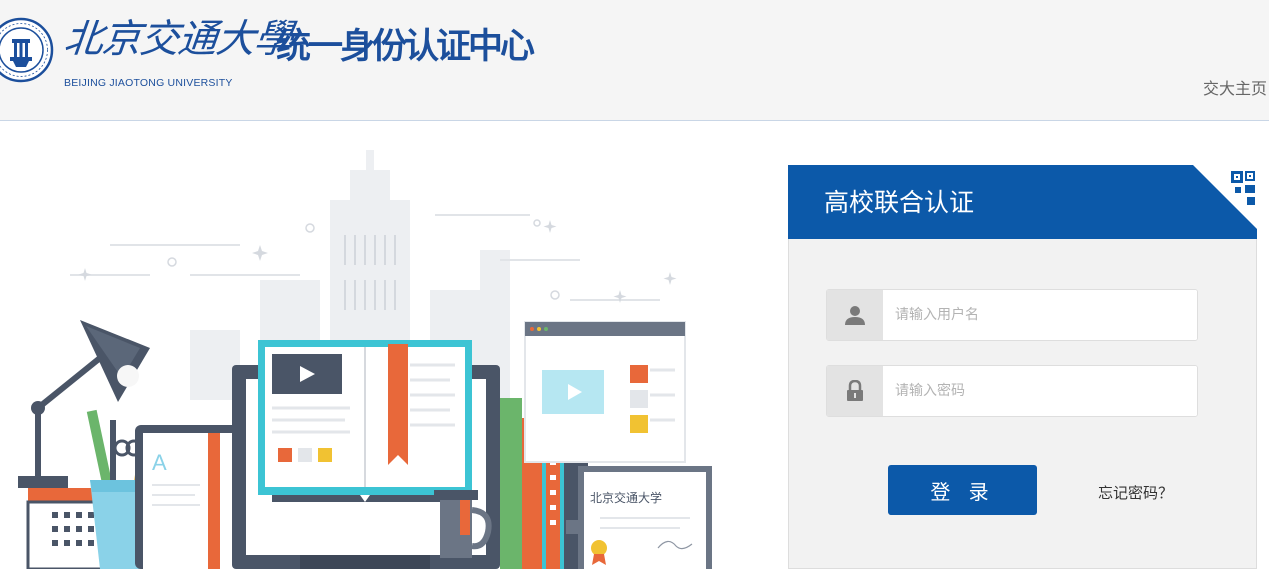  I want to click on page-title: 统一身份认证中心, so click(405, 46).